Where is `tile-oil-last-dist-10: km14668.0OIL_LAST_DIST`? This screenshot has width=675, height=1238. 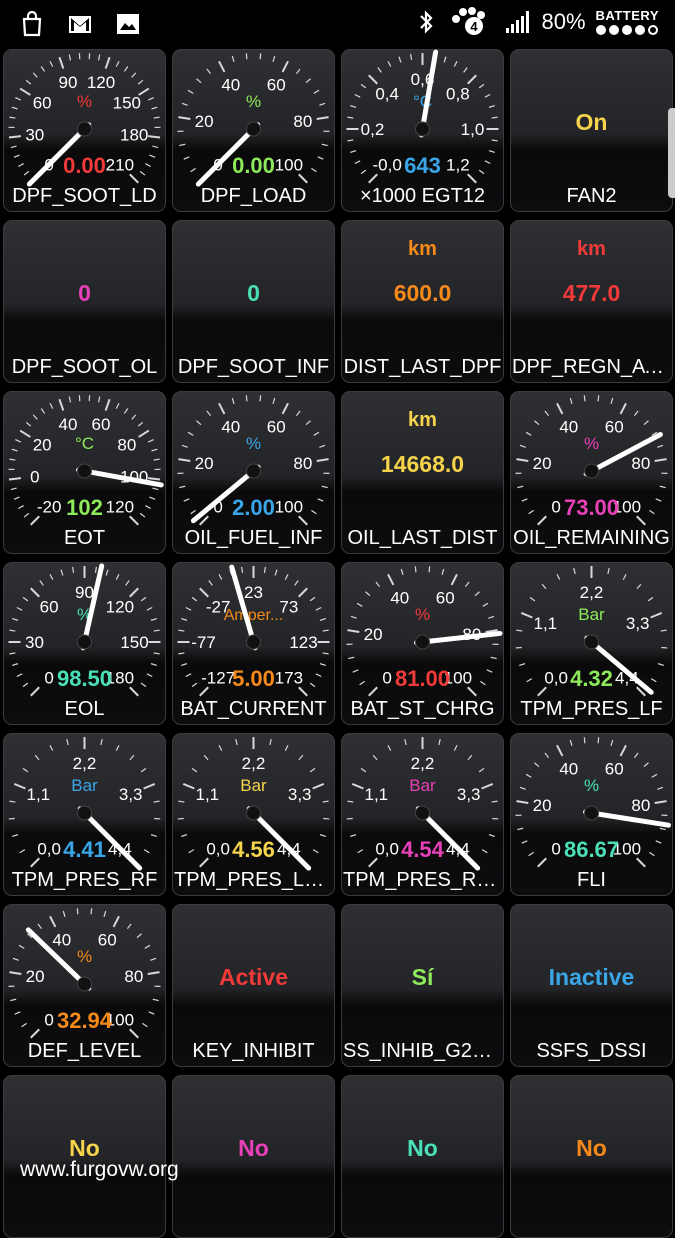
tile-oil-last-dist-10: km14668.0OIL_LAST_DIST is located at coordinates (422, 472).